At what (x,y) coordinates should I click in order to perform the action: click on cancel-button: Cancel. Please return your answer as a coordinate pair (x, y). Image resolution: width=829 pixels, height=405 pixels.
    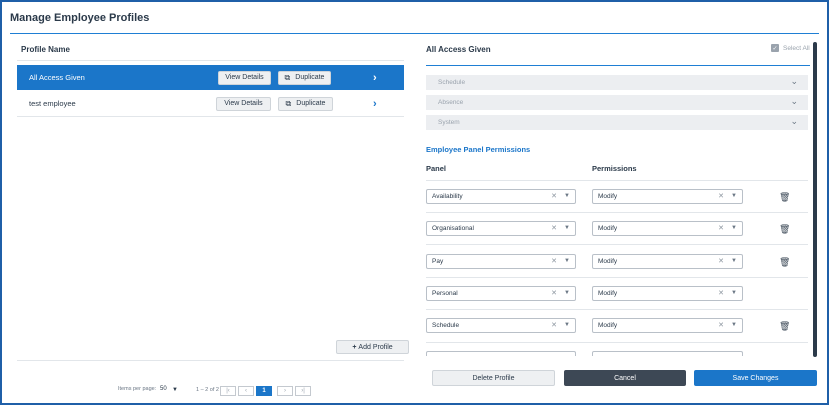
    Looking at the image, I should click on (625, 378).